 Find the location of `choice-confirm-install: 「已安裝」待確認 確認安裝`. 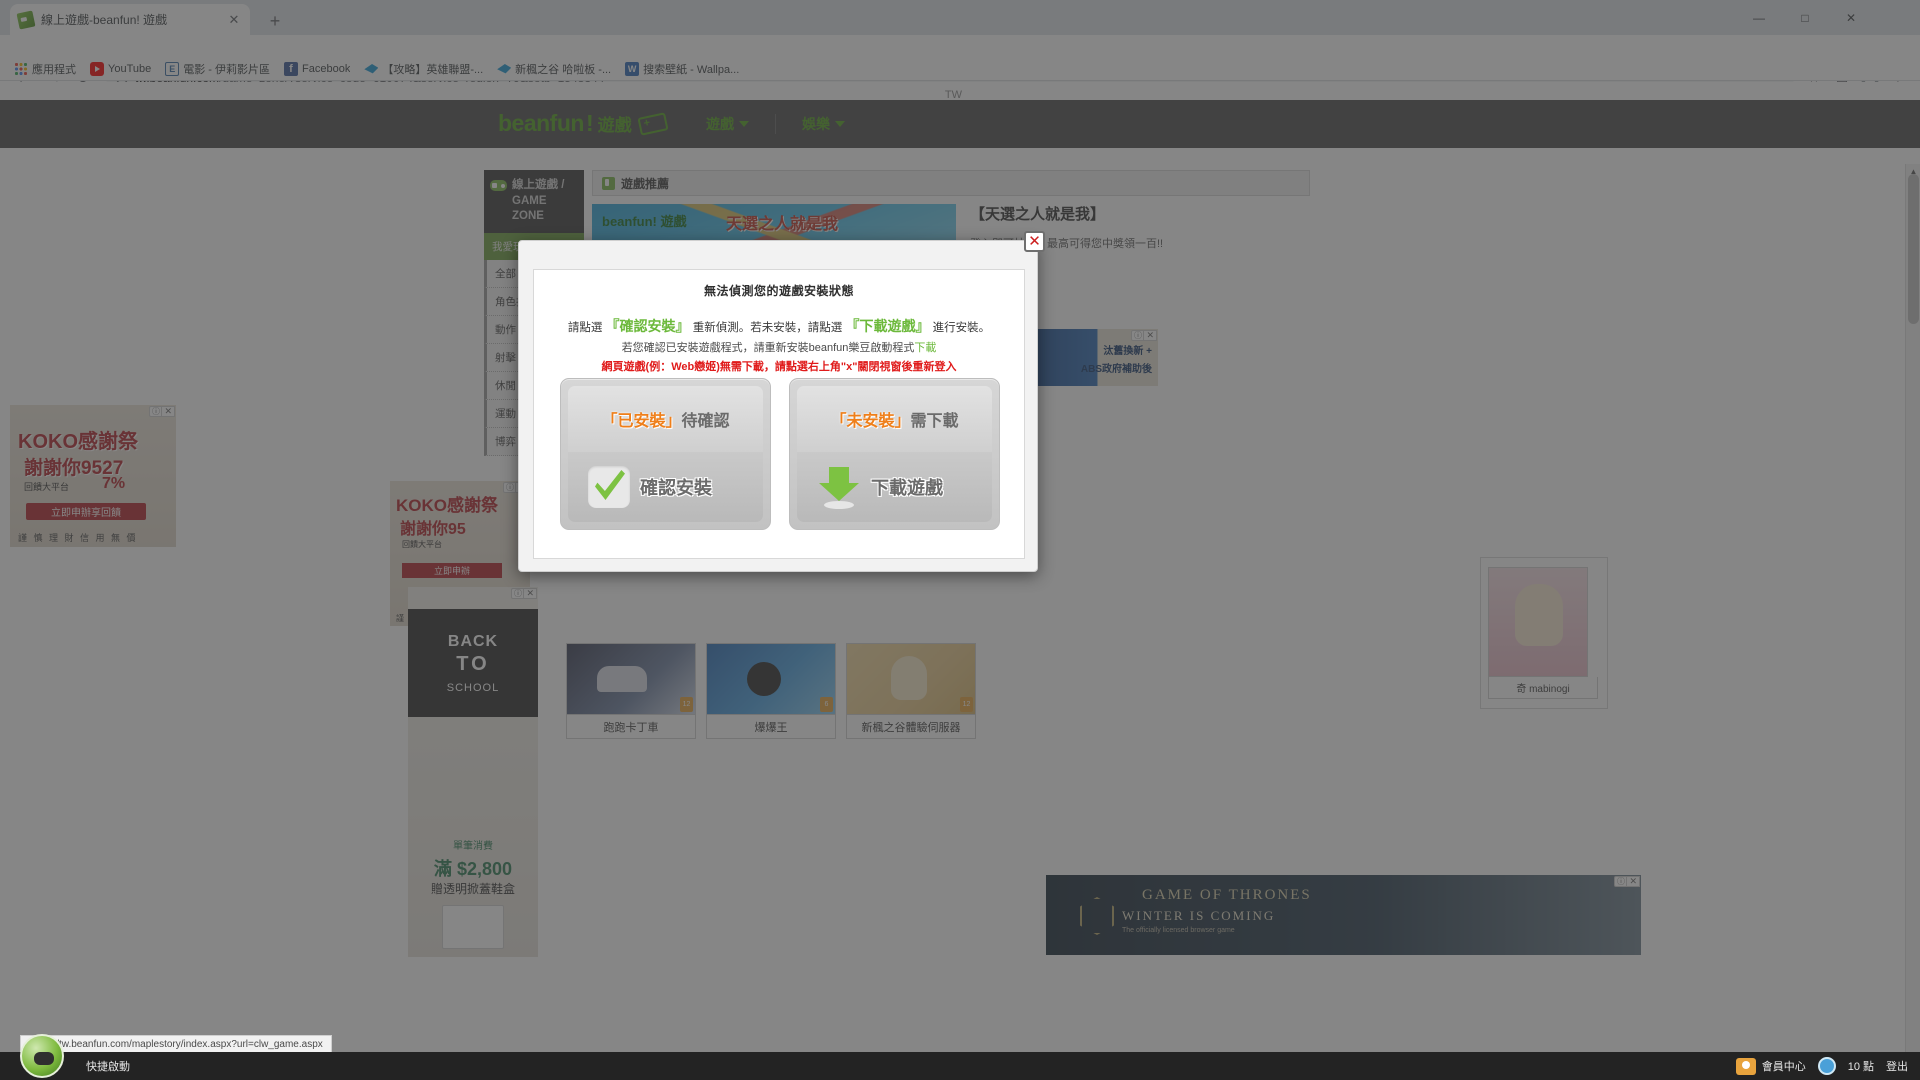

choice-confirm-install: 「已安裝」待確認 確認安裝 is located at coordinates (665, 454).